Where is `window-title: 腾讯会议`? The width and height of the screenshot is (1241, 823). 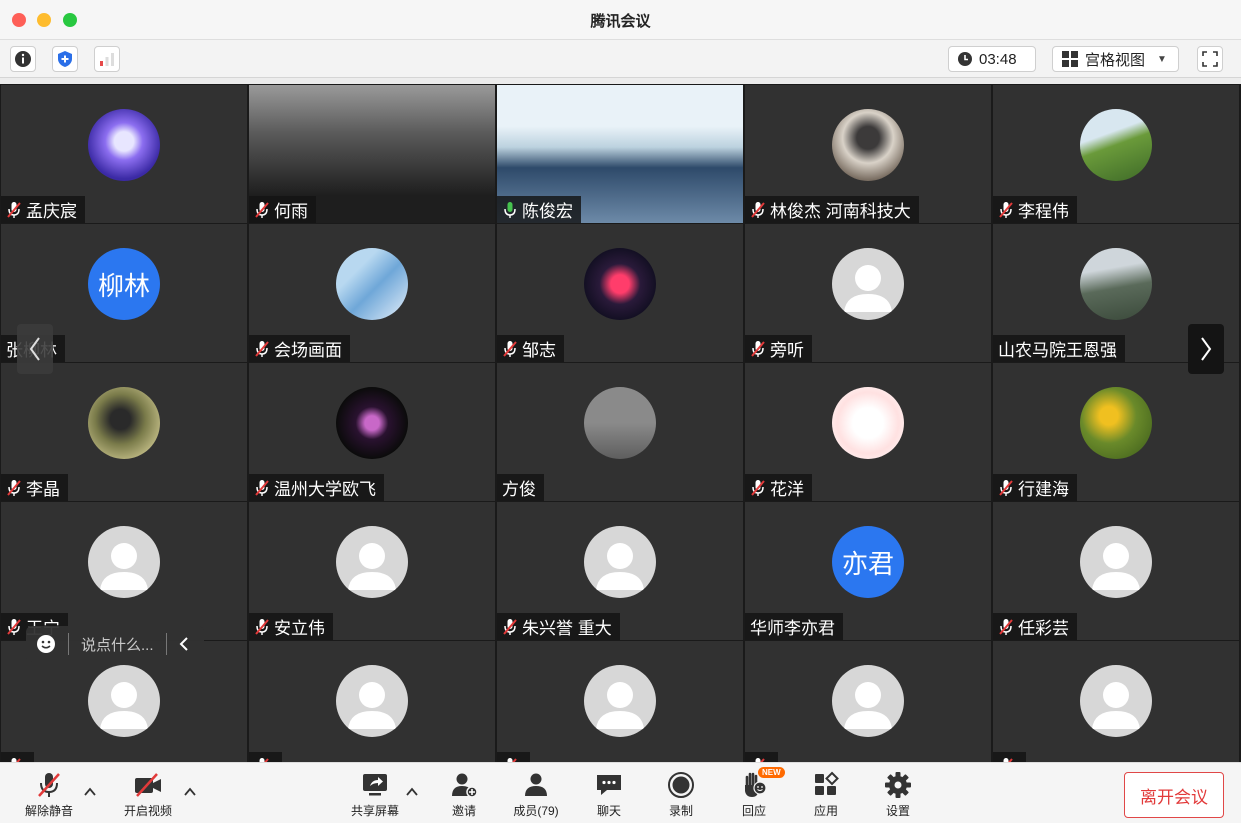
window-title: 腾讯会议 is located at coordinates (620, 21).